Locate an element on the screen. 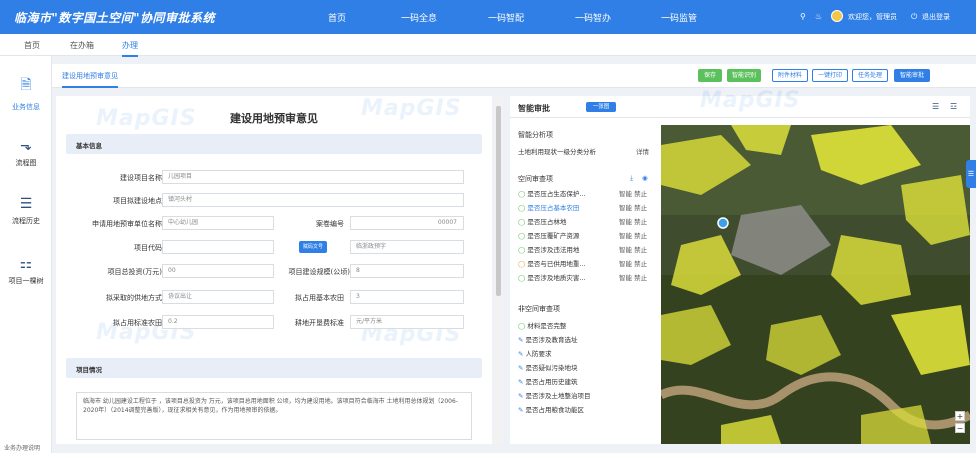 The width and height of the screenshot is (976, 453). scrollbar-thumb is located at coordinates (498, 201).